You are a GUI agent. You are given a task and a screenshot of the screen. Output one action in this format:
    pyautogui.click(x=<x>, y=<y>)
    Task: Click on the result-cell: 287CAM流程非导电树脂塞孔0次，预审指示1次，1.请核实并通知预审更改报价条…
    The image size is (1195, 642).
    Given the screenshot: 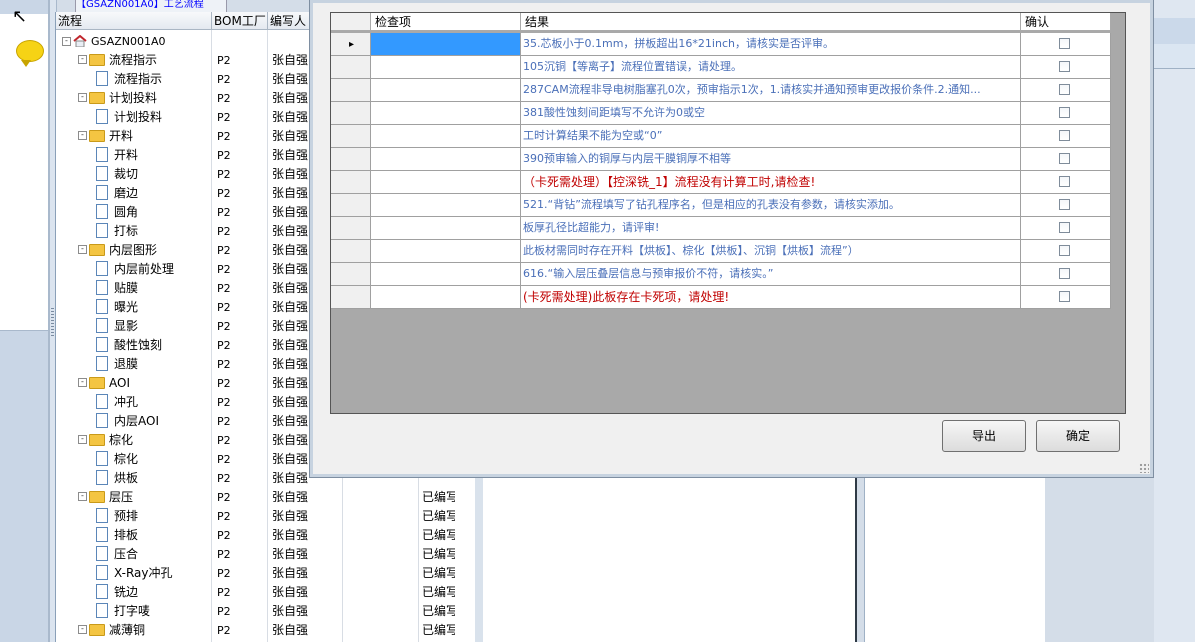 What is the action you would take?
    pyautogui.click(x=771, y=90)
    